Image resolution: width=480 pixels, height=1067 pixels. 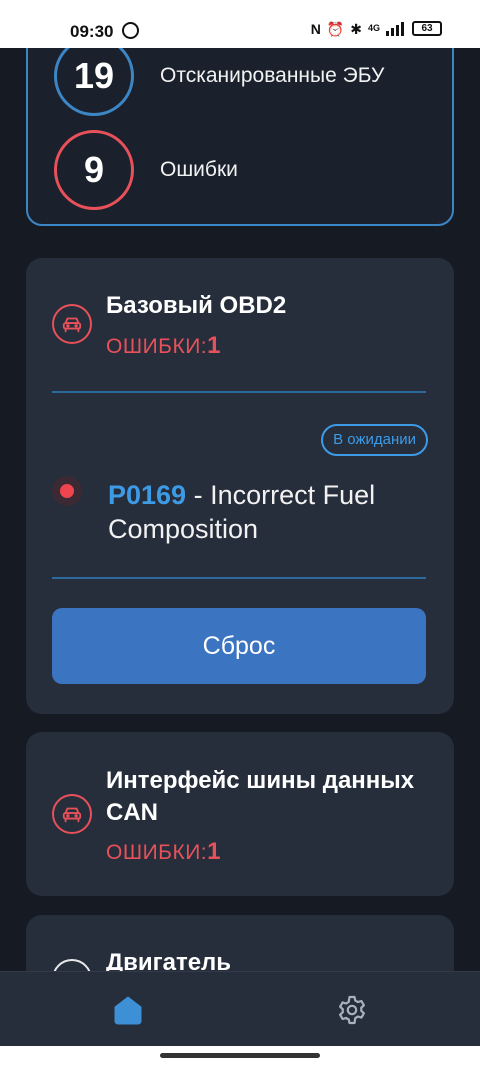 I want to click on module-card-can: Интерфейс шины данных CAN ОШИБКИ:1, so click(x=240, y=814).